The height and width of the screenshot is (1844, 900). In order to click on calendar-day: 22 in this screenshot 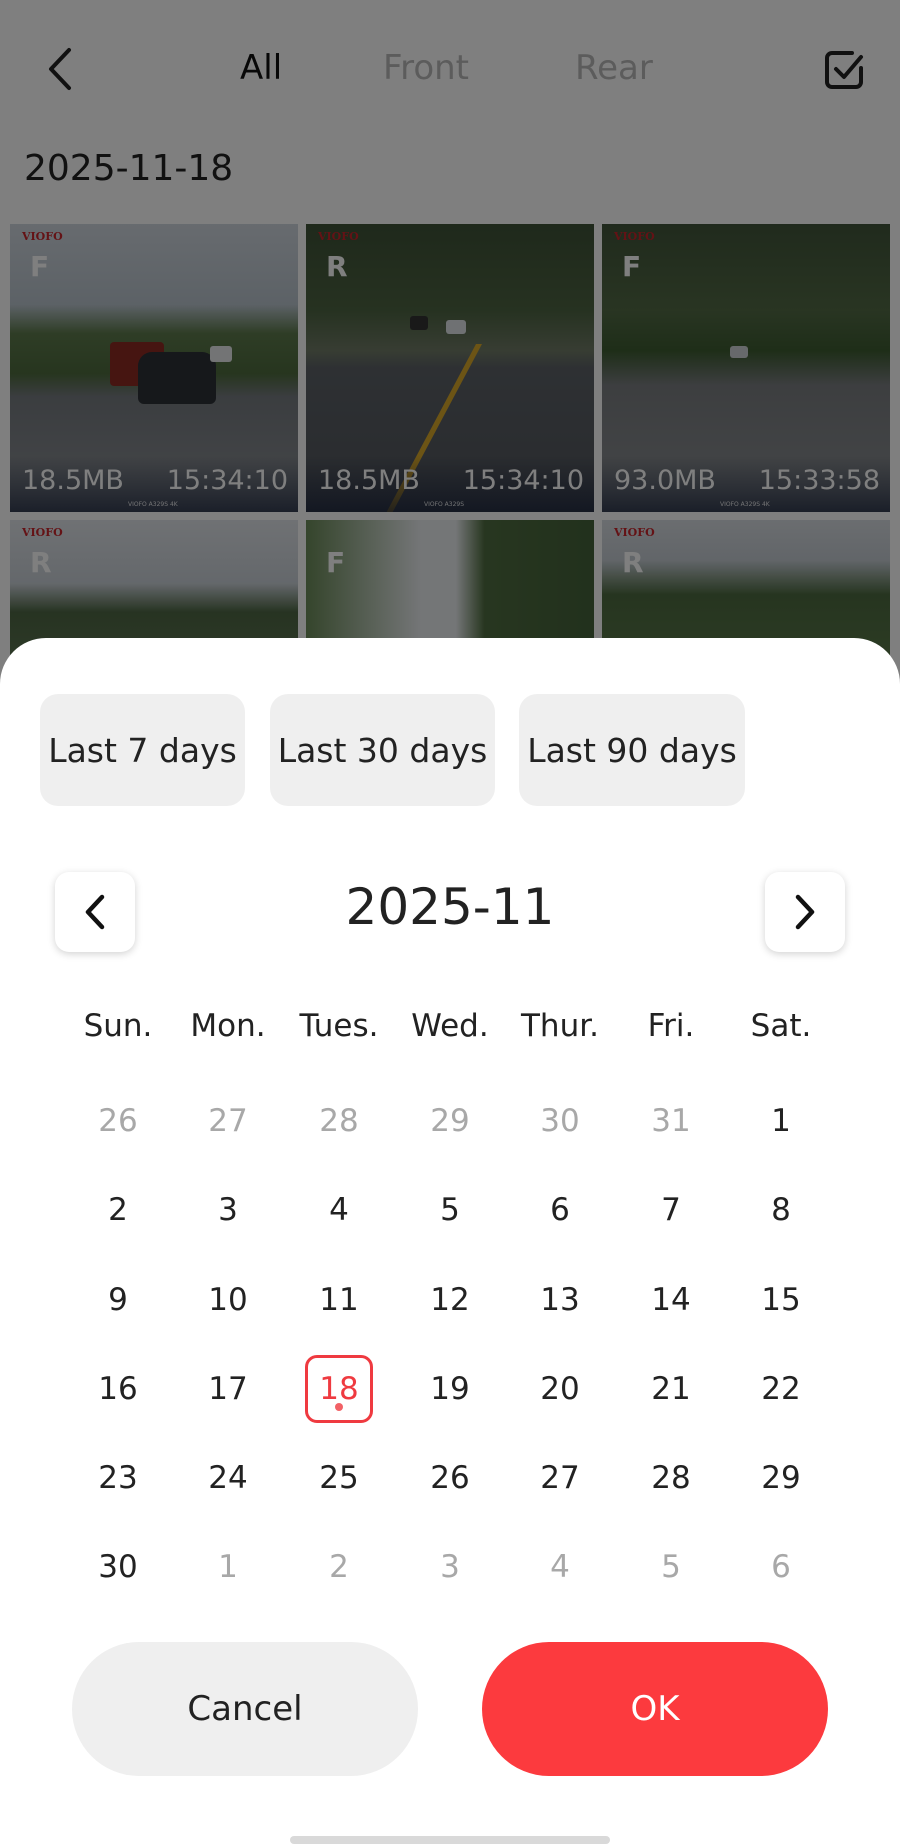, I will do `click(781, 1389)`.